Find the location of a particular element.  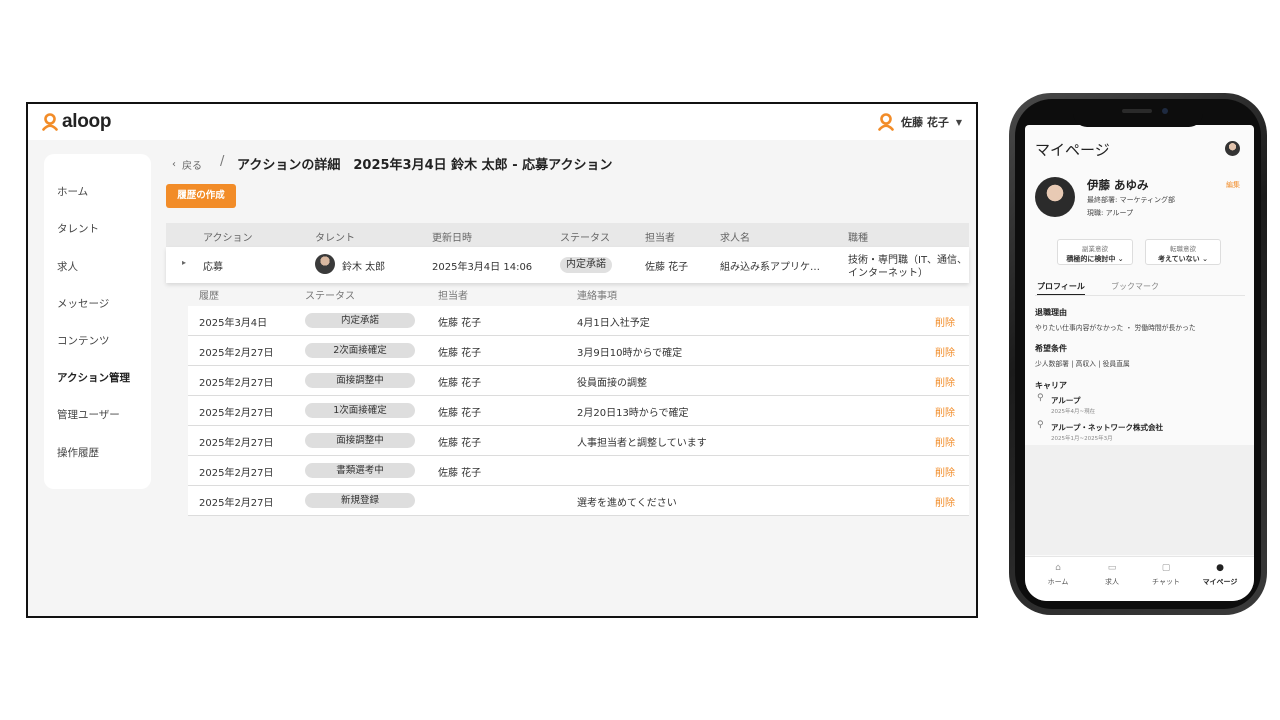

logo: aloop is located at coordinates (76, 122).